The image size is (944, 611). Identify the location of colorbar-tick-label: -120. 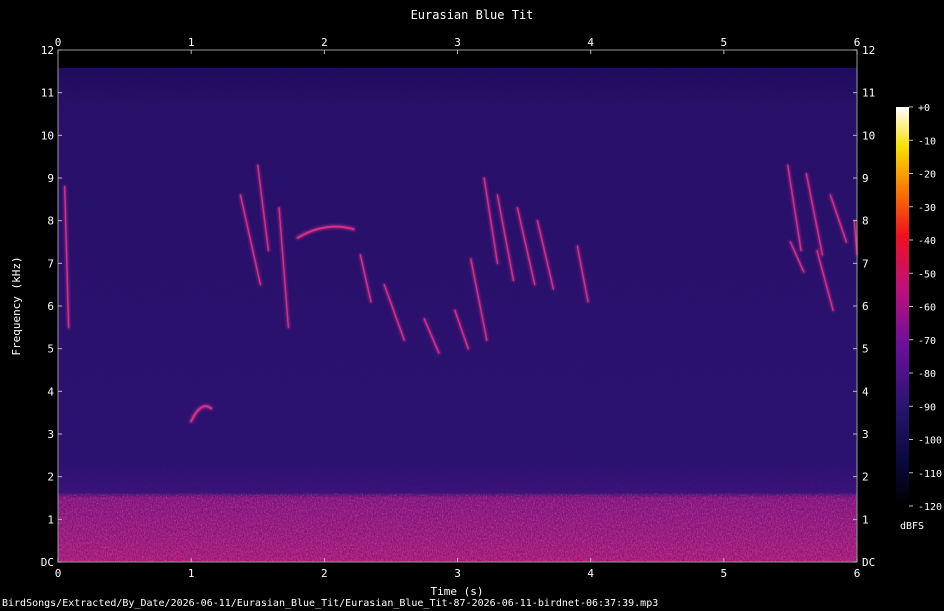
(930, 507).